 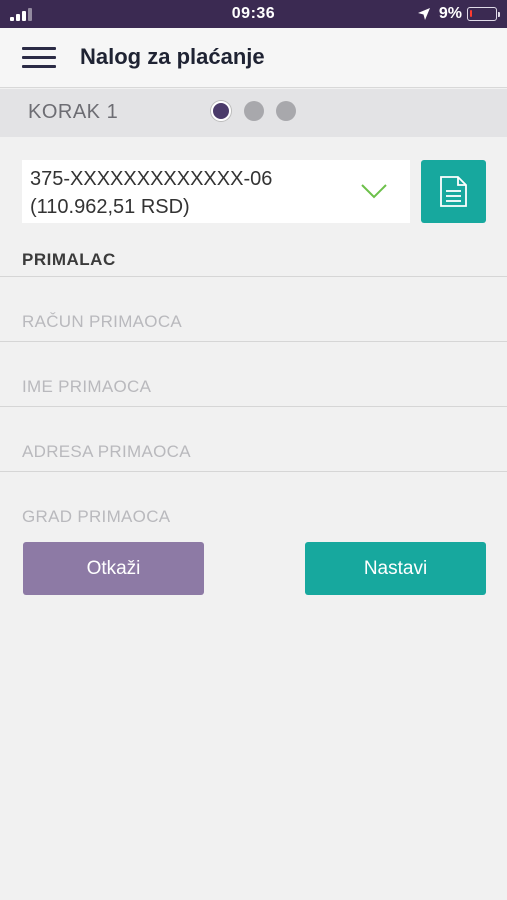 What do you see at coordinates (450, 13) in the screenshot?
I see `battery-percent: 9%` at bounding box center [450, 13].